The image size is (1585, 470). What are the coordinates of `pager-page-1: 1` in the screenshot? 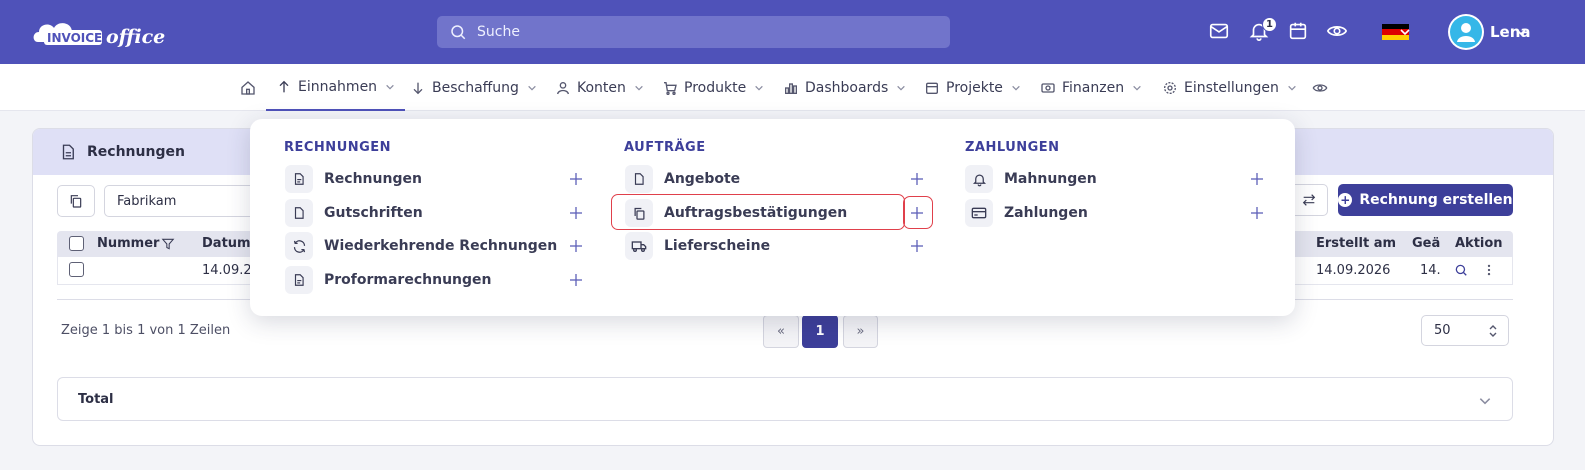 It's located at (820, 331).